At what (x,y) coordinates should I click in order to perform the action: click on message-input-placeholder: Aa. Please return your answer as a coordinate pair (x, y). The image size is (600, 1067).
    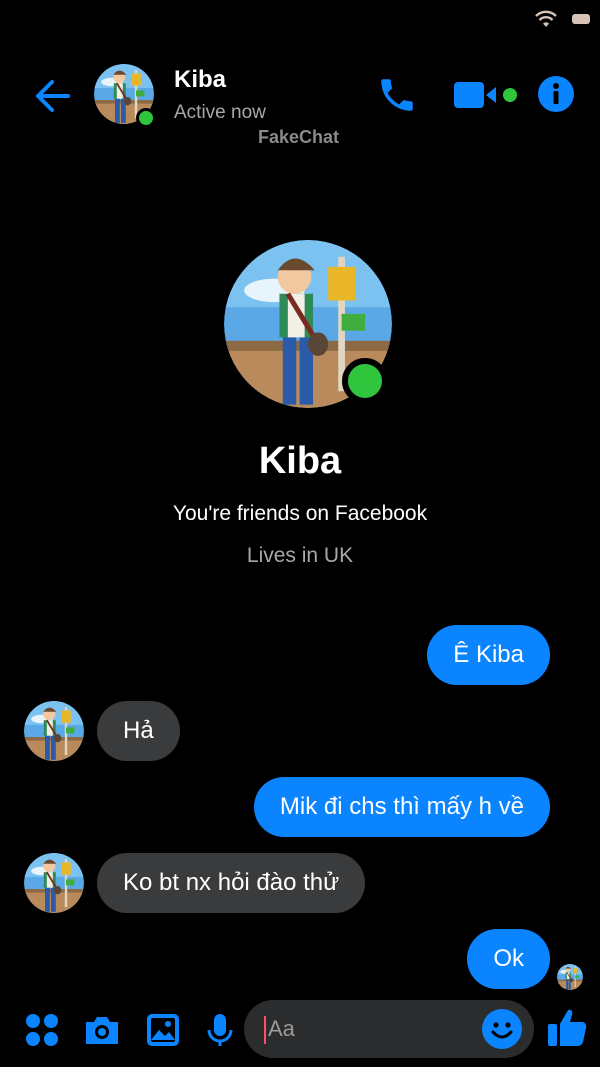
    Looking at the image, I should click on (281, 1028).